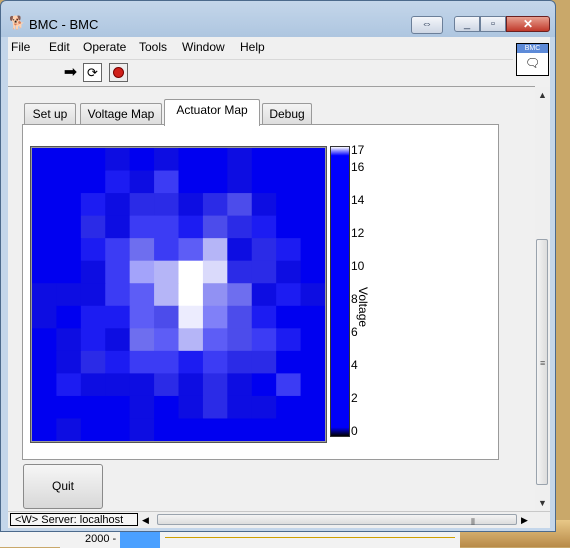 The height and width of the screenshot is (548, 570). I want to click on menu-tools: Tools, so click(153, 47).